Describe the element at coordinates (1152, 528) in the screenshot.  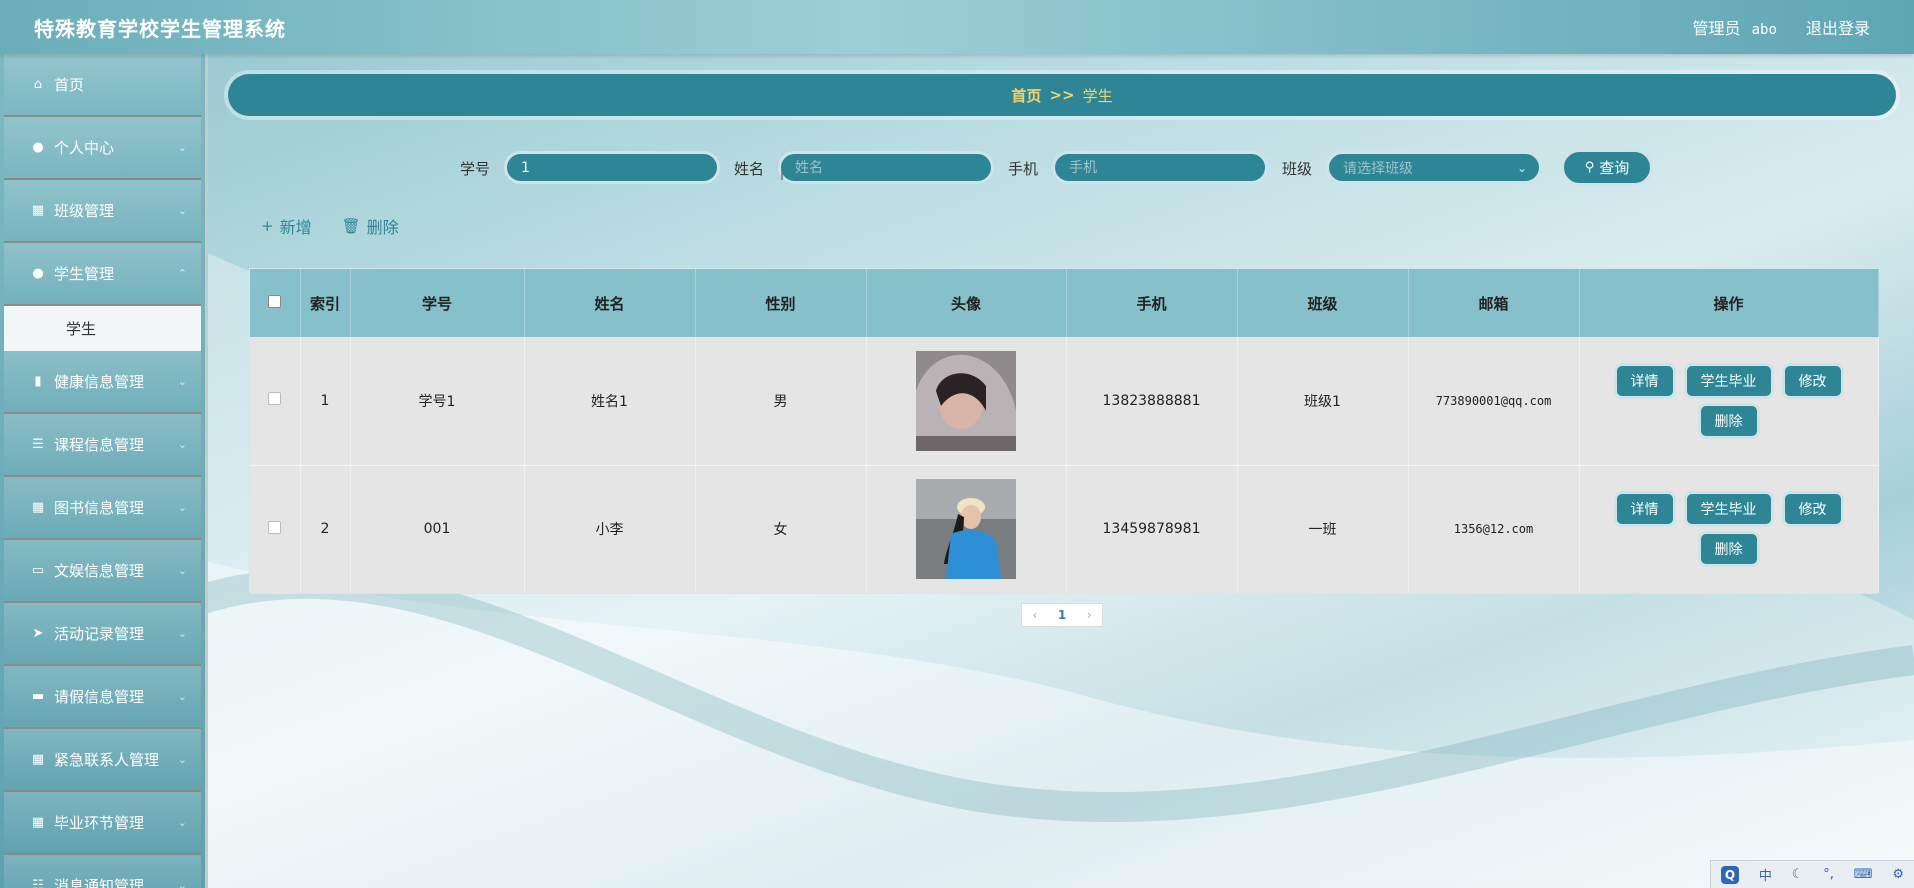
I see `cell-phone: 13459878981` at that location.